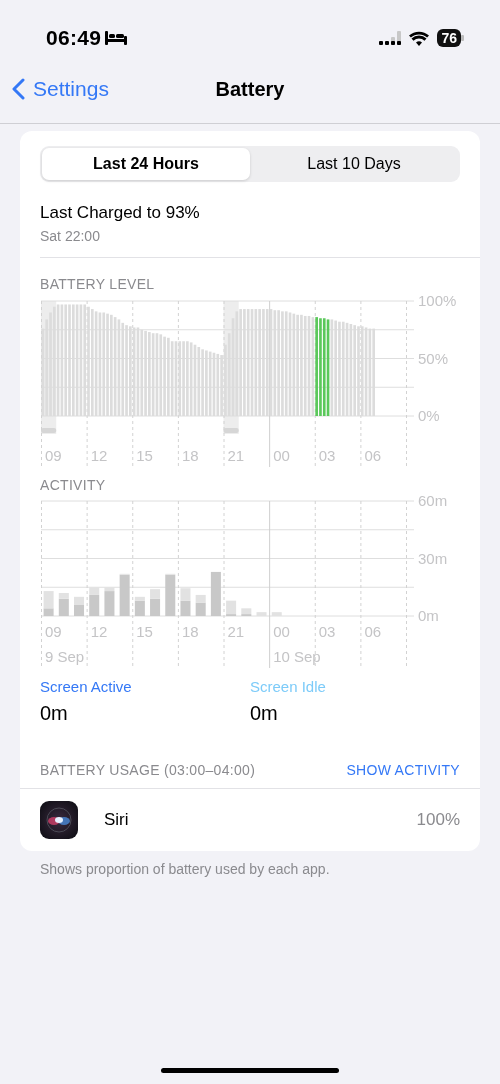 Image resolution: width=500 pixels, height=1084 pixels. What do you see at coordinates (117, 820) in the screenshot?
I see `app-name: Siri` at bounding box center [117, 820].